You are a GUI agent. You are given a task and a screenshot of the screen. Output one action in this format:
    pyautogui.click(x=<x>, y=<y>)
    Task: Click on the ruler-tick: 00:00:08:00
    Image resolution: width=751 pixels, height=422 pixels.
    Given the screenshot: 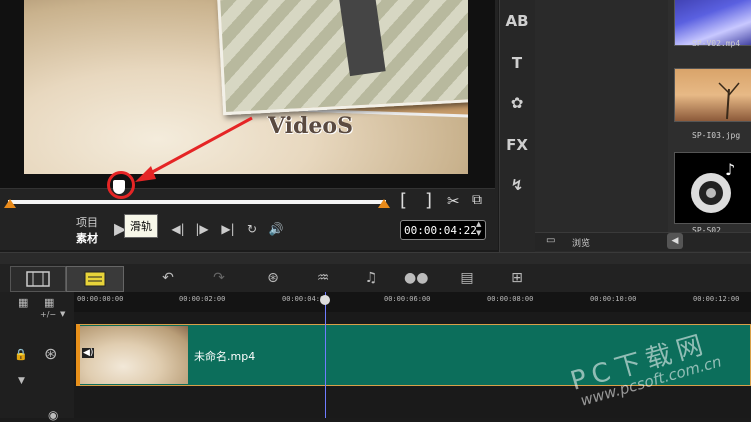 What is the action you would take?
    pyautogui.click(x=510, y=299)
    